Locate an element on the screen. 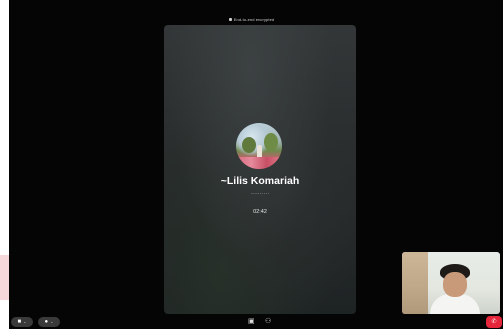  video-camera-icon: ■ is located at coordinates (19, 322).